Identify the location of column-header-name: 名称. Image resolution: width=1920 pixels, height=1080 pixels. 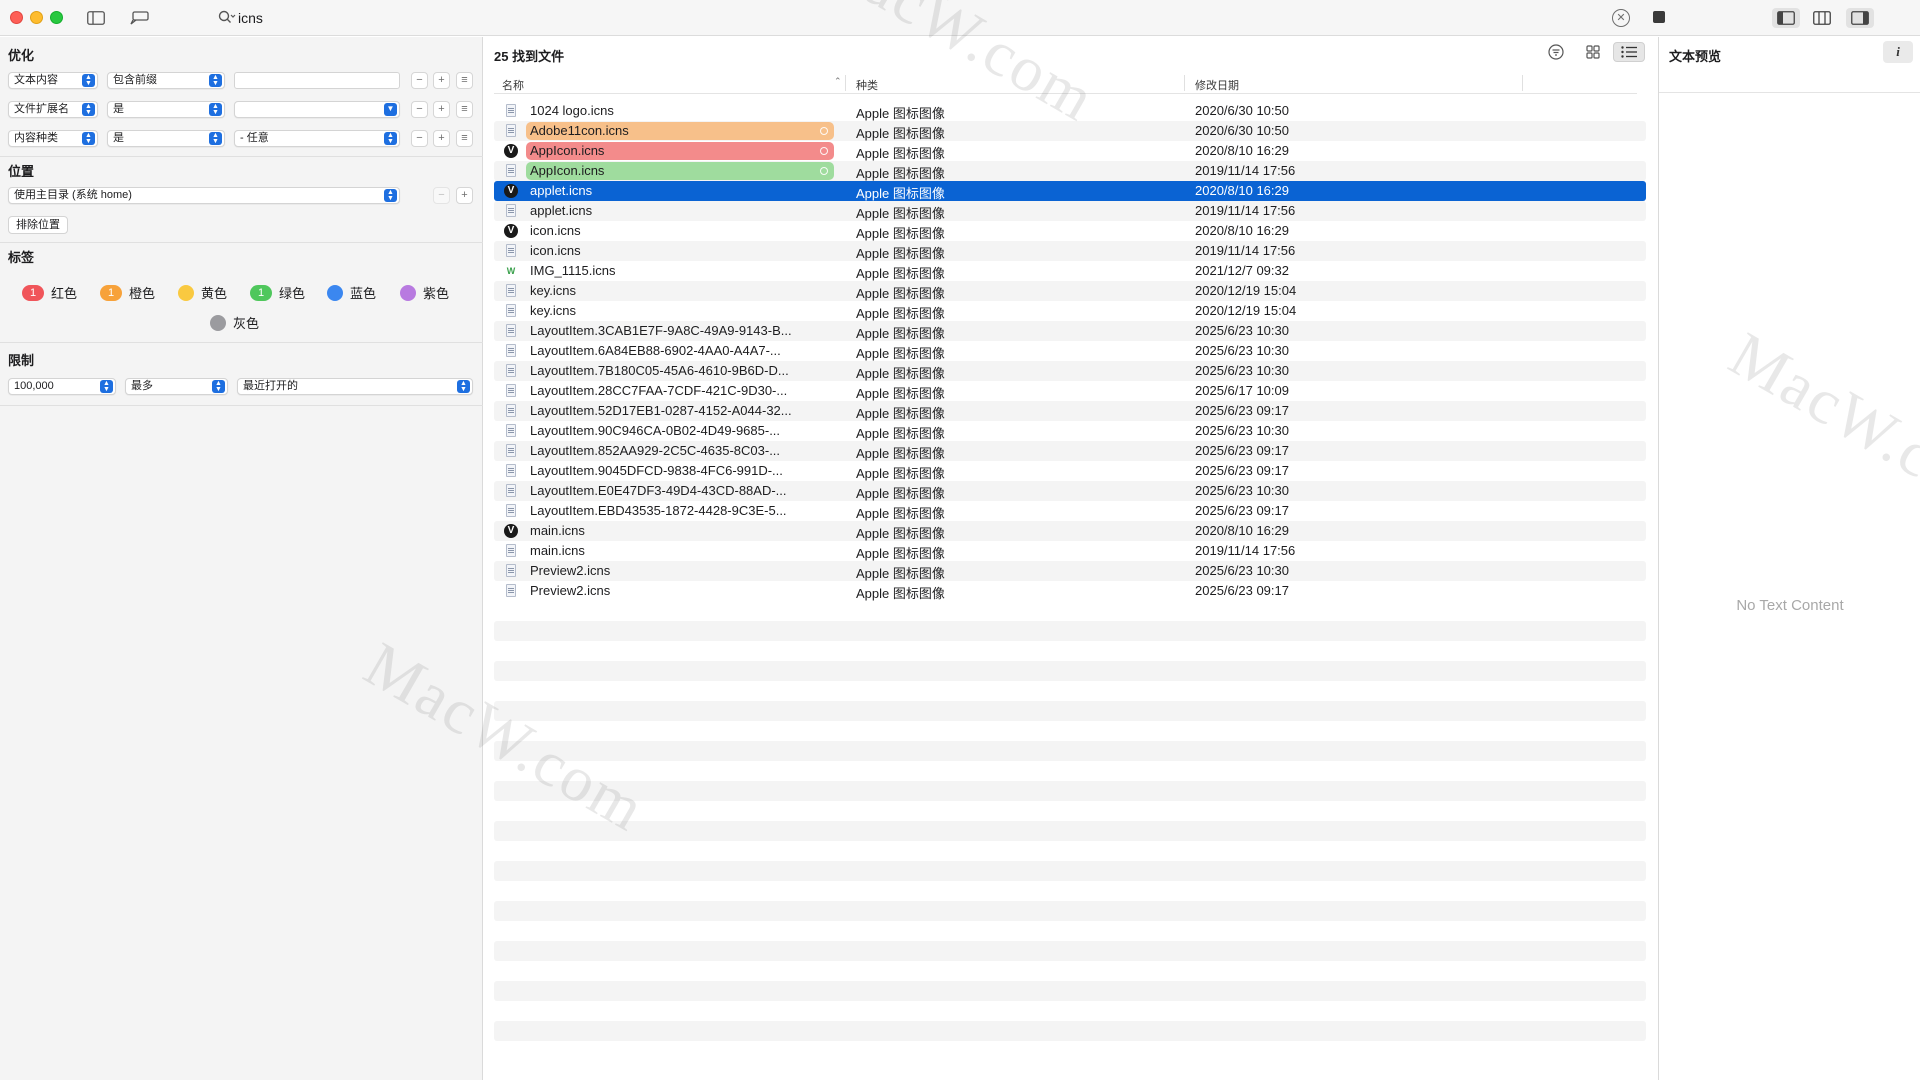
(513, 85).